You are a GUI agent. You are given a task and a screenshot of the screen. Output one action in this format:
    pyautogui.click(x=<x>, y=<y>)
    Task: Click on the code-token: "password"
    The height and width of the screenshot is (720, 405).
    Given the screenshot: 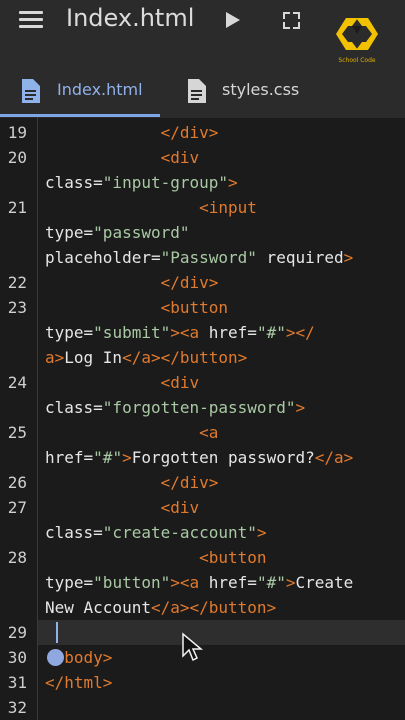 What is the action you would take?
    pyautogui.click(x=141, y=232)
    